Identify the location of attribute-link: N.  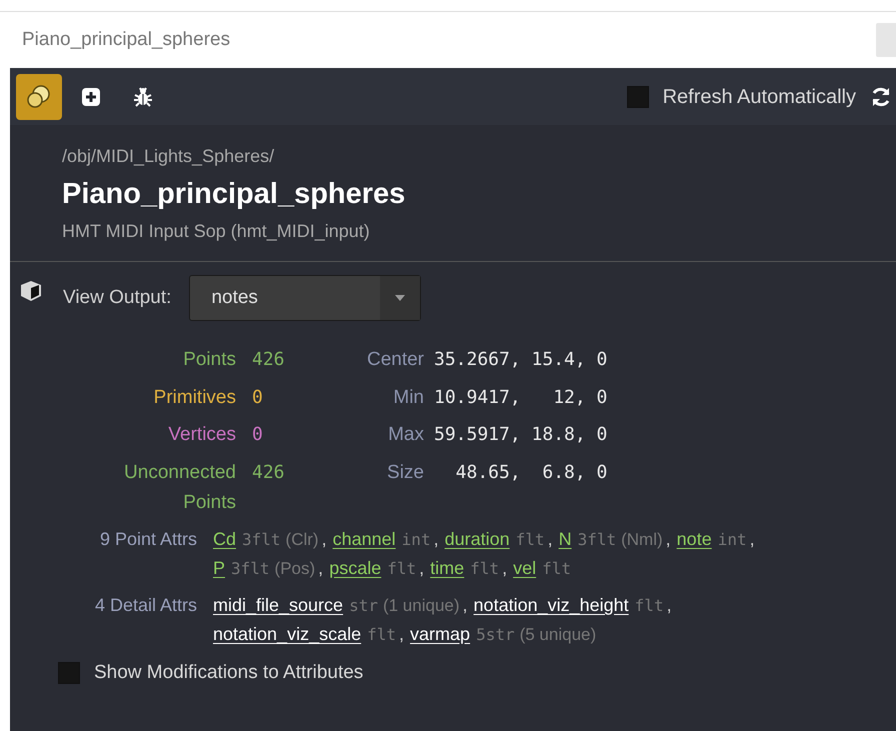
(565, 539).